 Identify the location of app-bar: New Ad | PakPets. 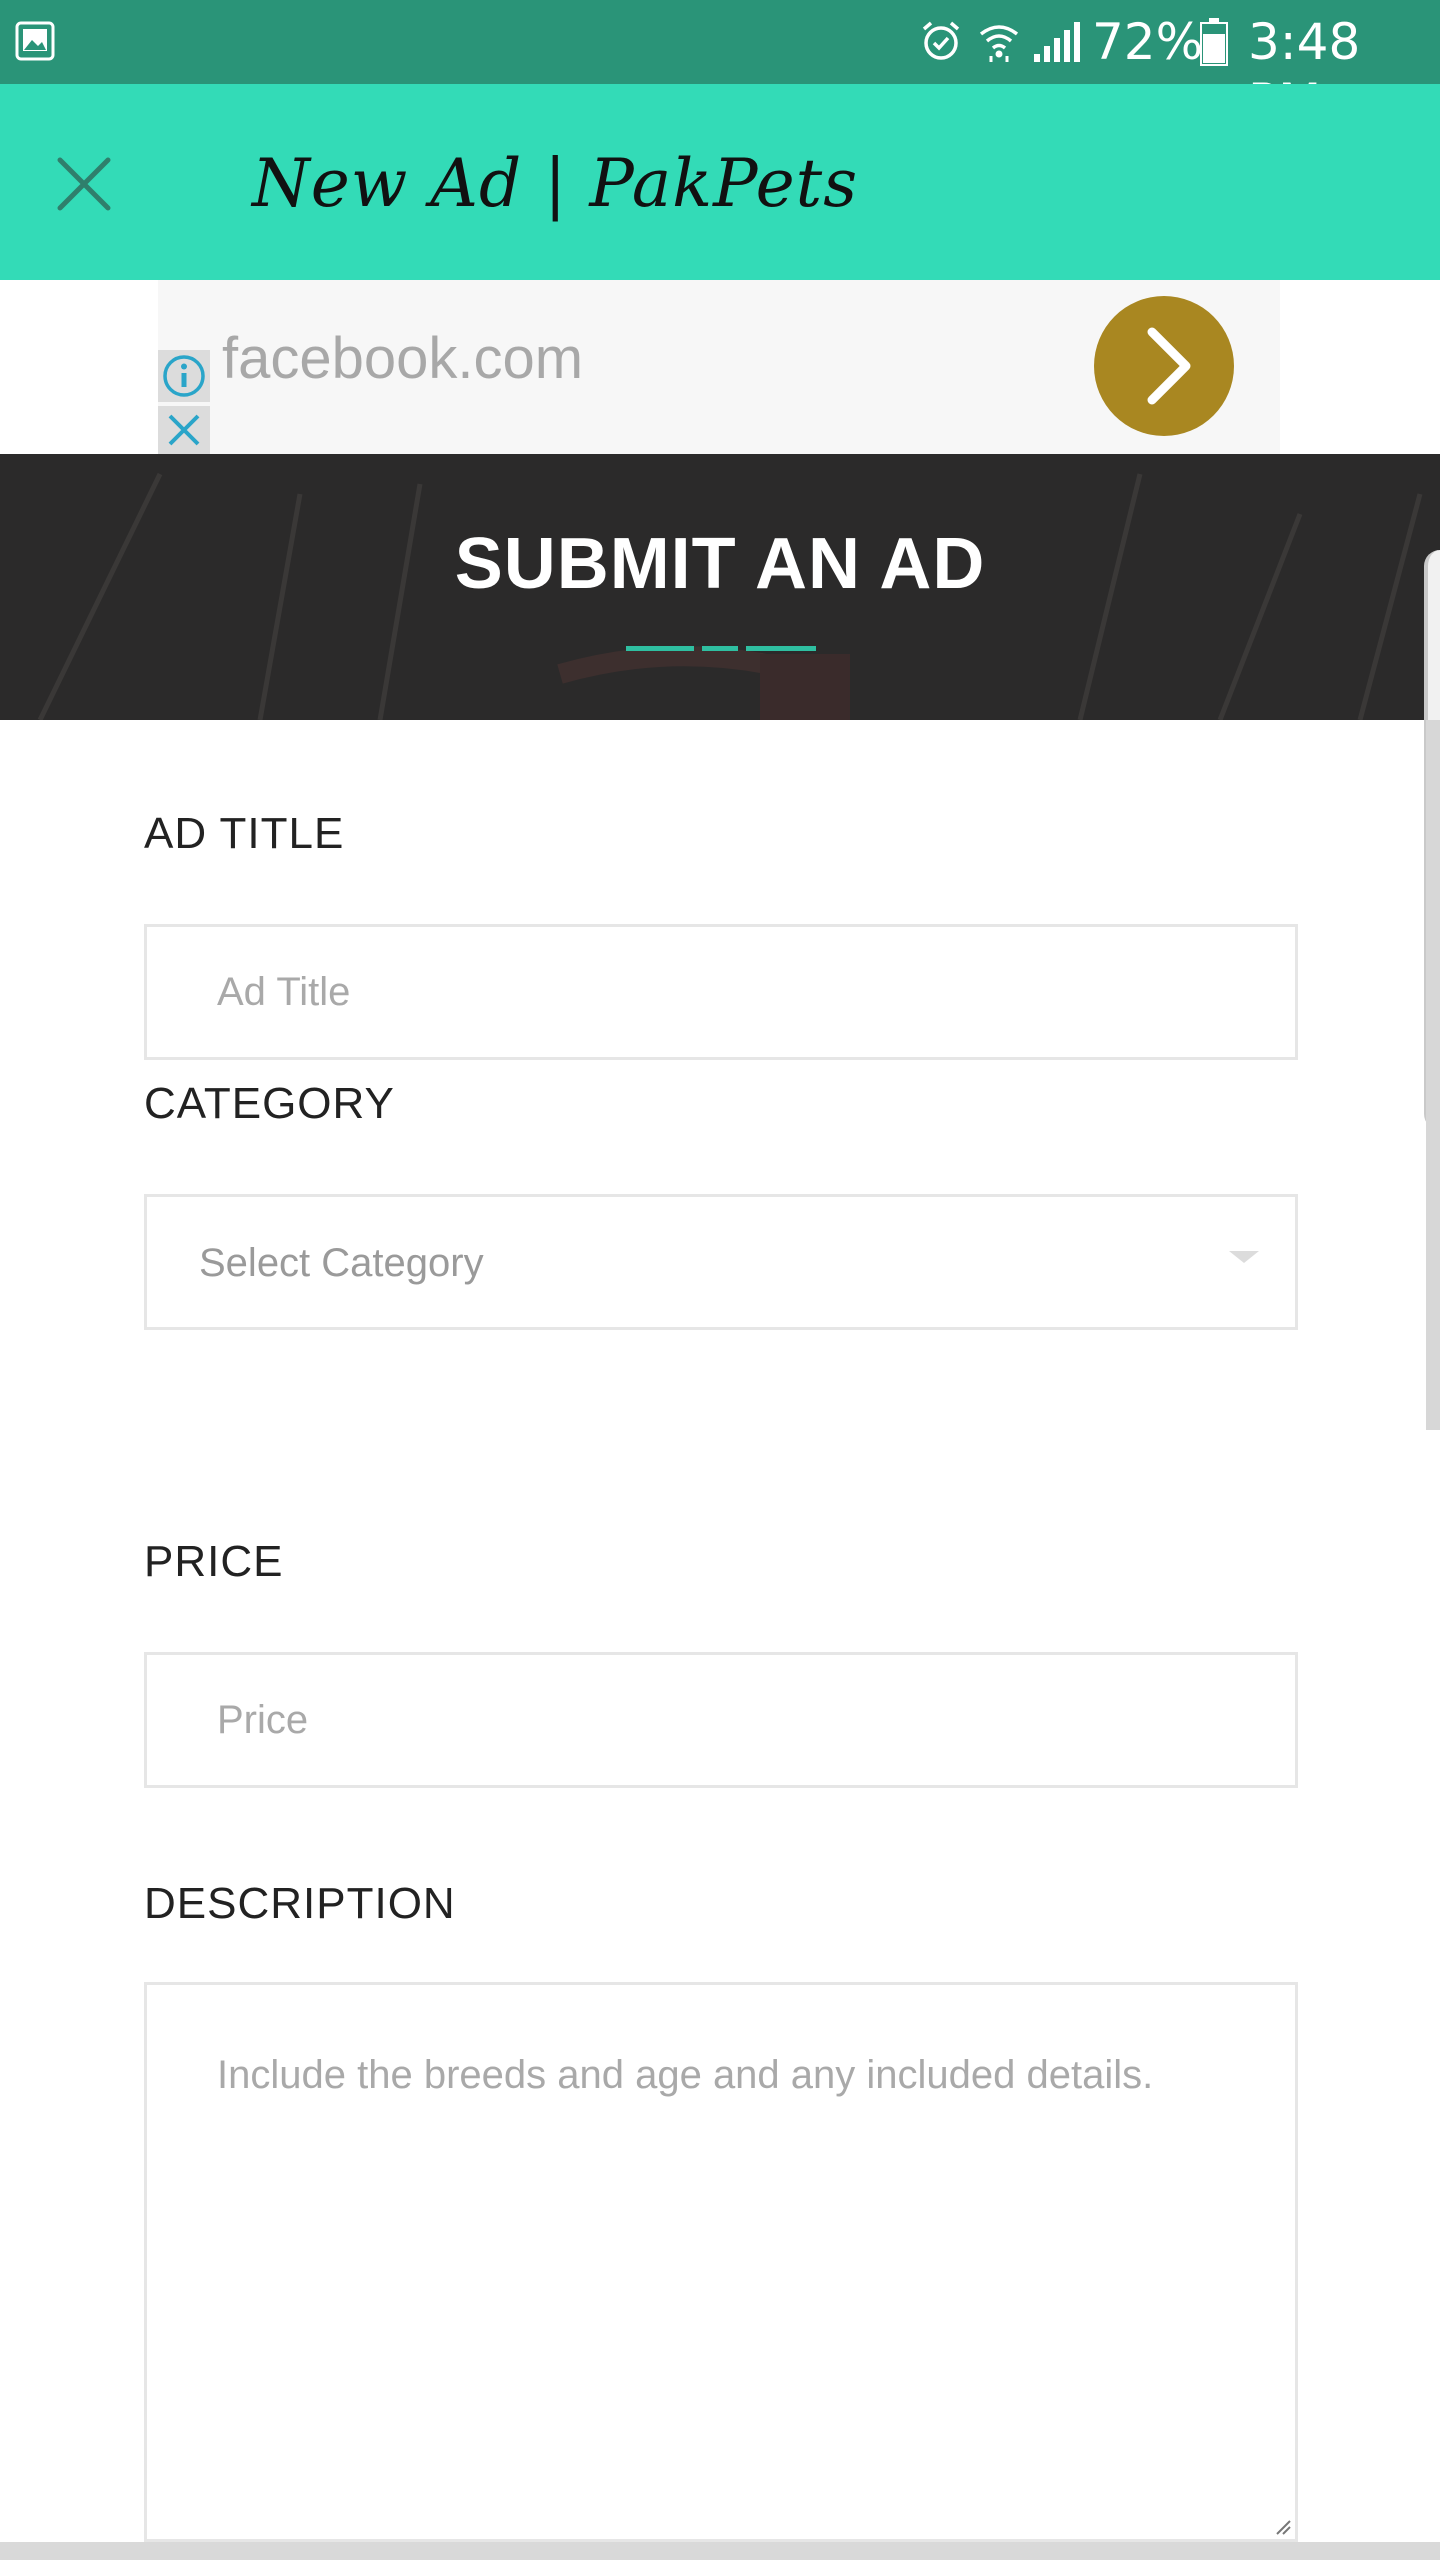
(720, 182).